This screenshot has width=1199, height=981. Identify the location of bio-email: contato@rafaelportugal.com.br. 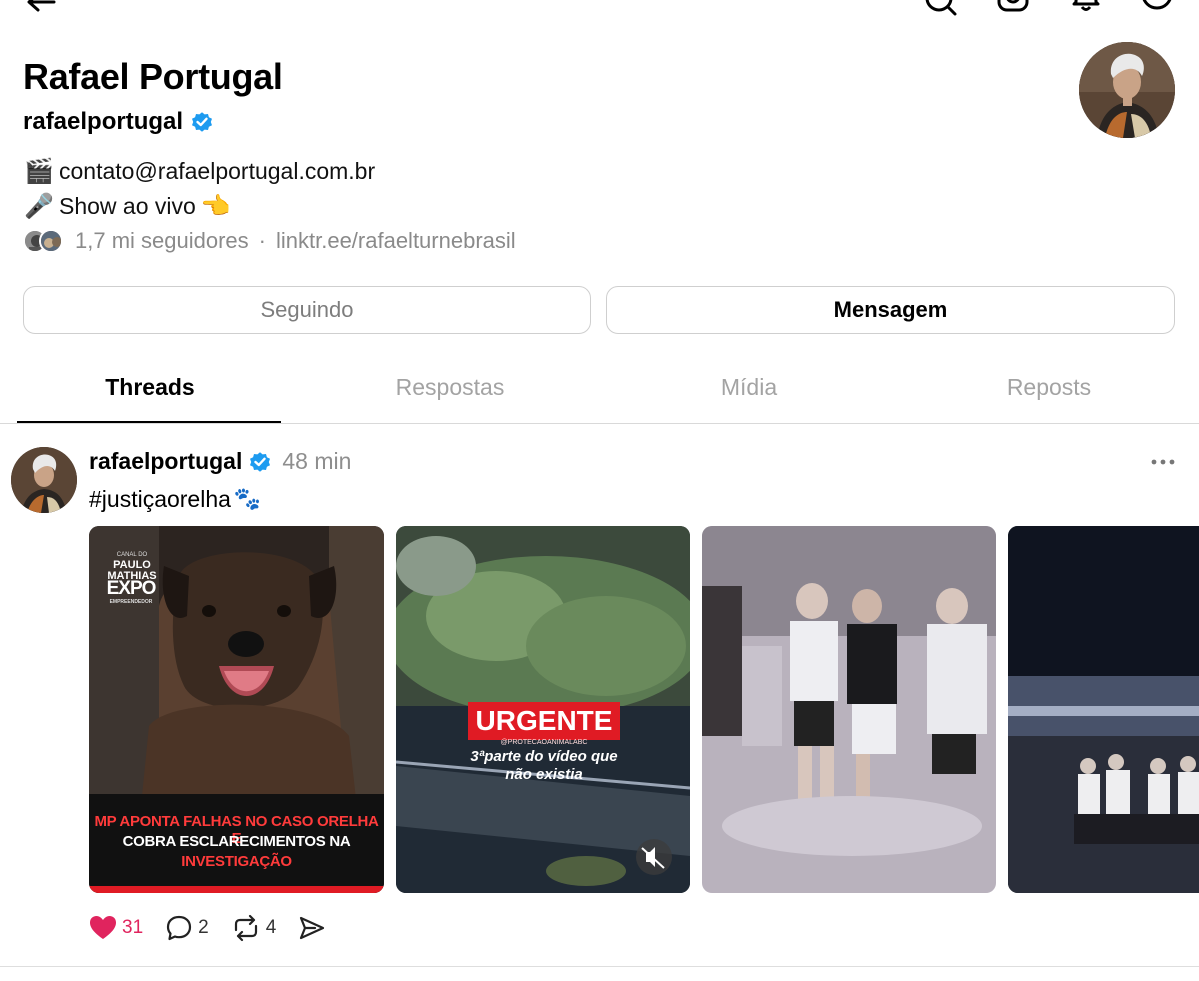
(217, 171).